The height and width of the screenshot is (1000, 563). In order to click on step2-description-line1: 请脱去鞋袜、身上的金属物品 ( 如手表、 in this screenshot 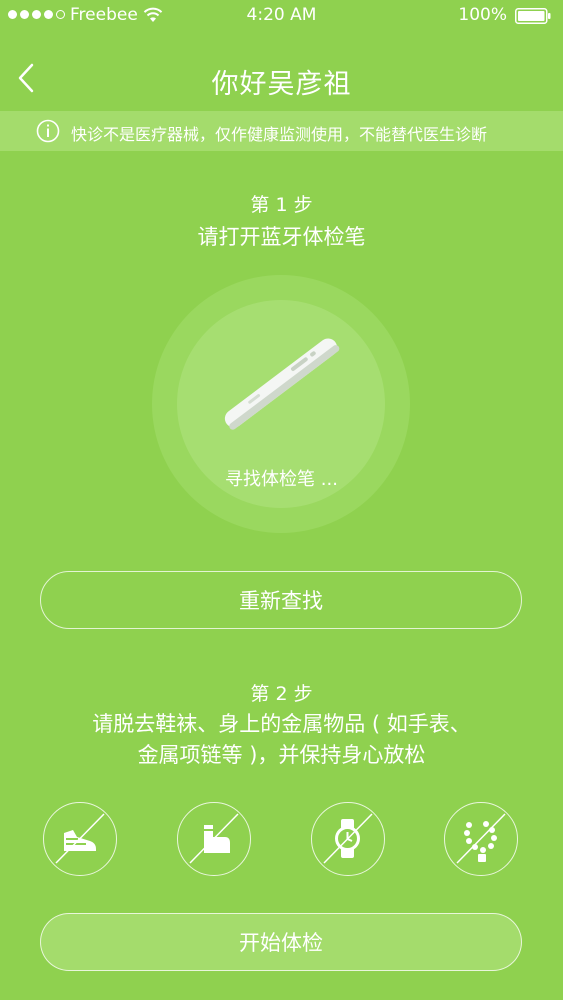, I will do `click(281, 724)`.